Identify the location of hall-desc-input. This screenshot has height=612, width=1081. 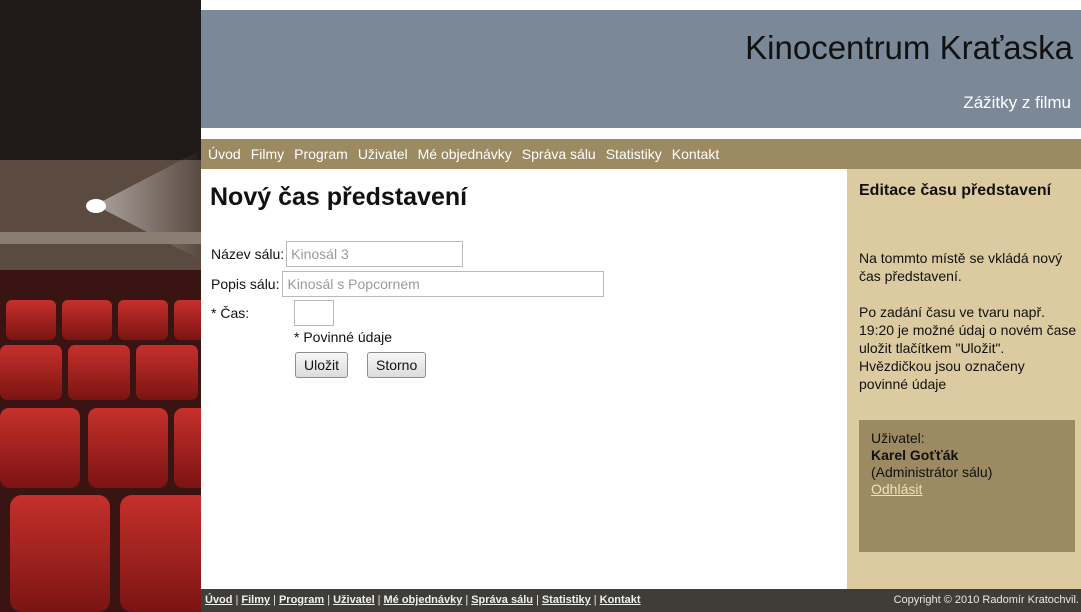
(443, 284).